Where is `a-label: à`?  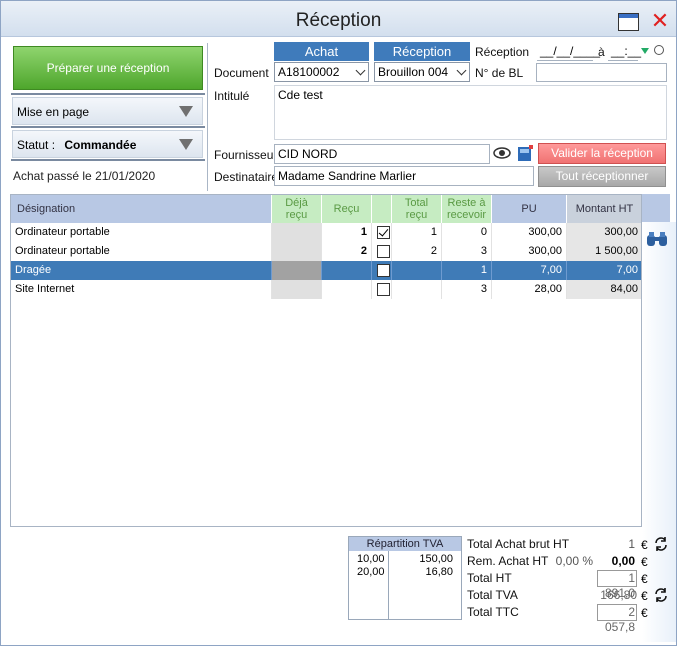
a-label: à is located at coordinates (601, 52).